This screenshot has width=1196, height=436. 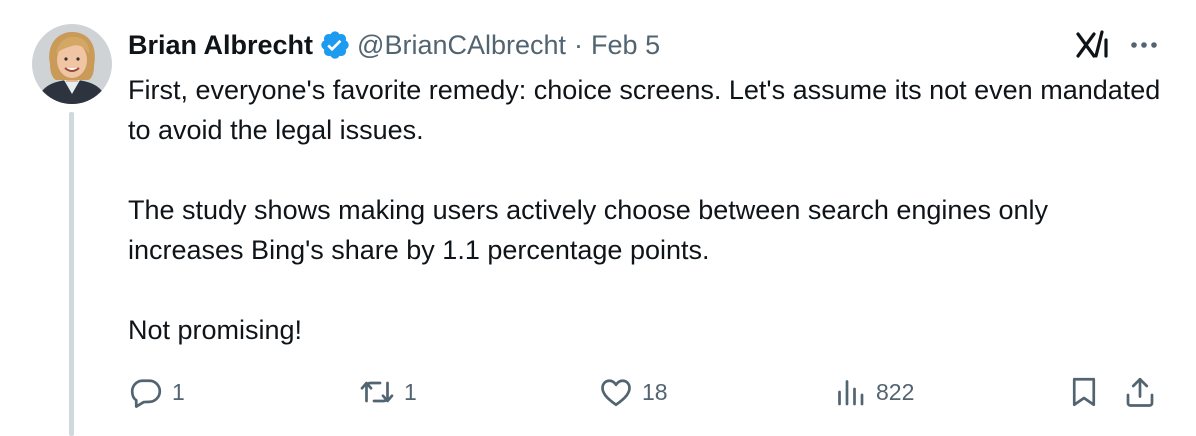 I want to click on more-icon, so click(x=1144, y=45).